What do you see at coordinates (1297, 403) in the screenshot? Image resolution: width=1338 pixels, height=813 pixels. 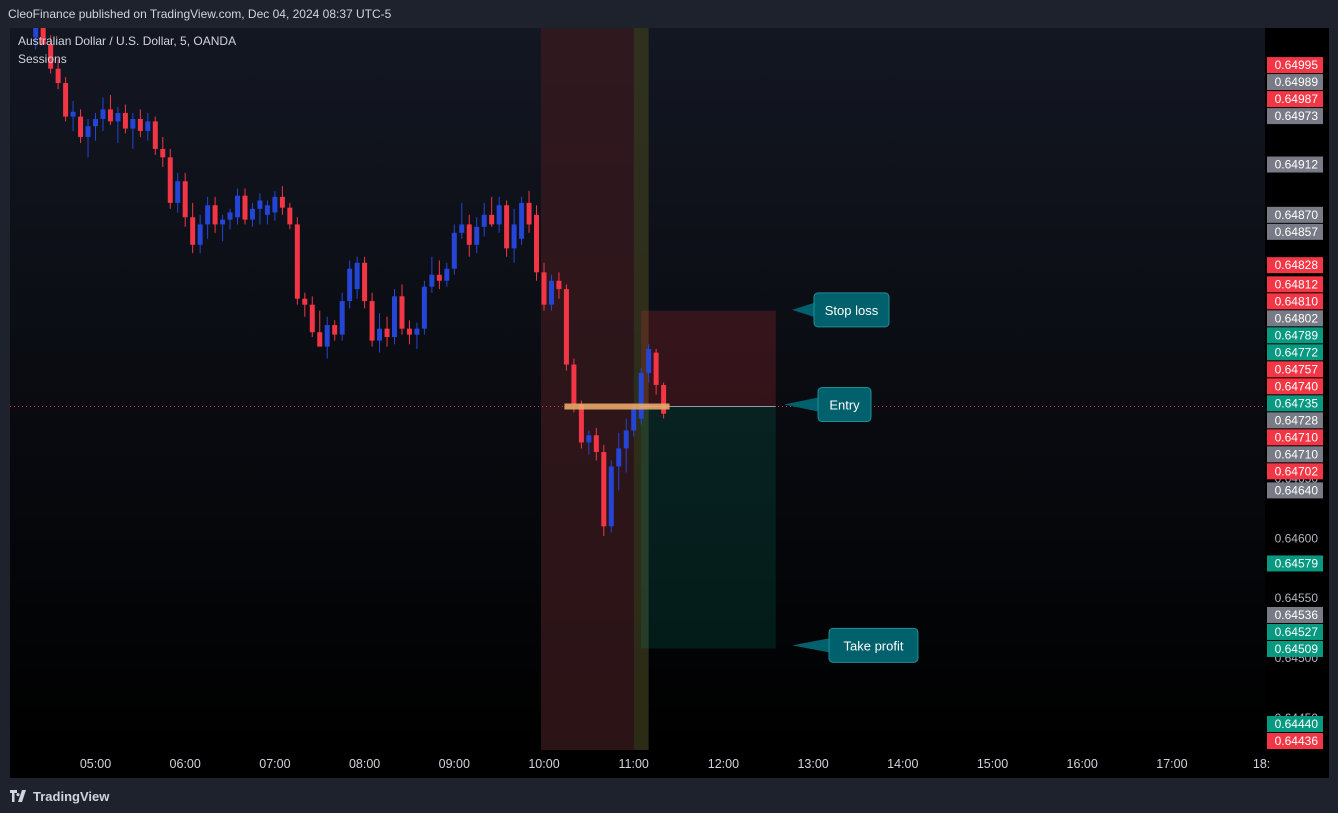 I see `price-label-text: 0.64735` at bounding box center [1297, 403].